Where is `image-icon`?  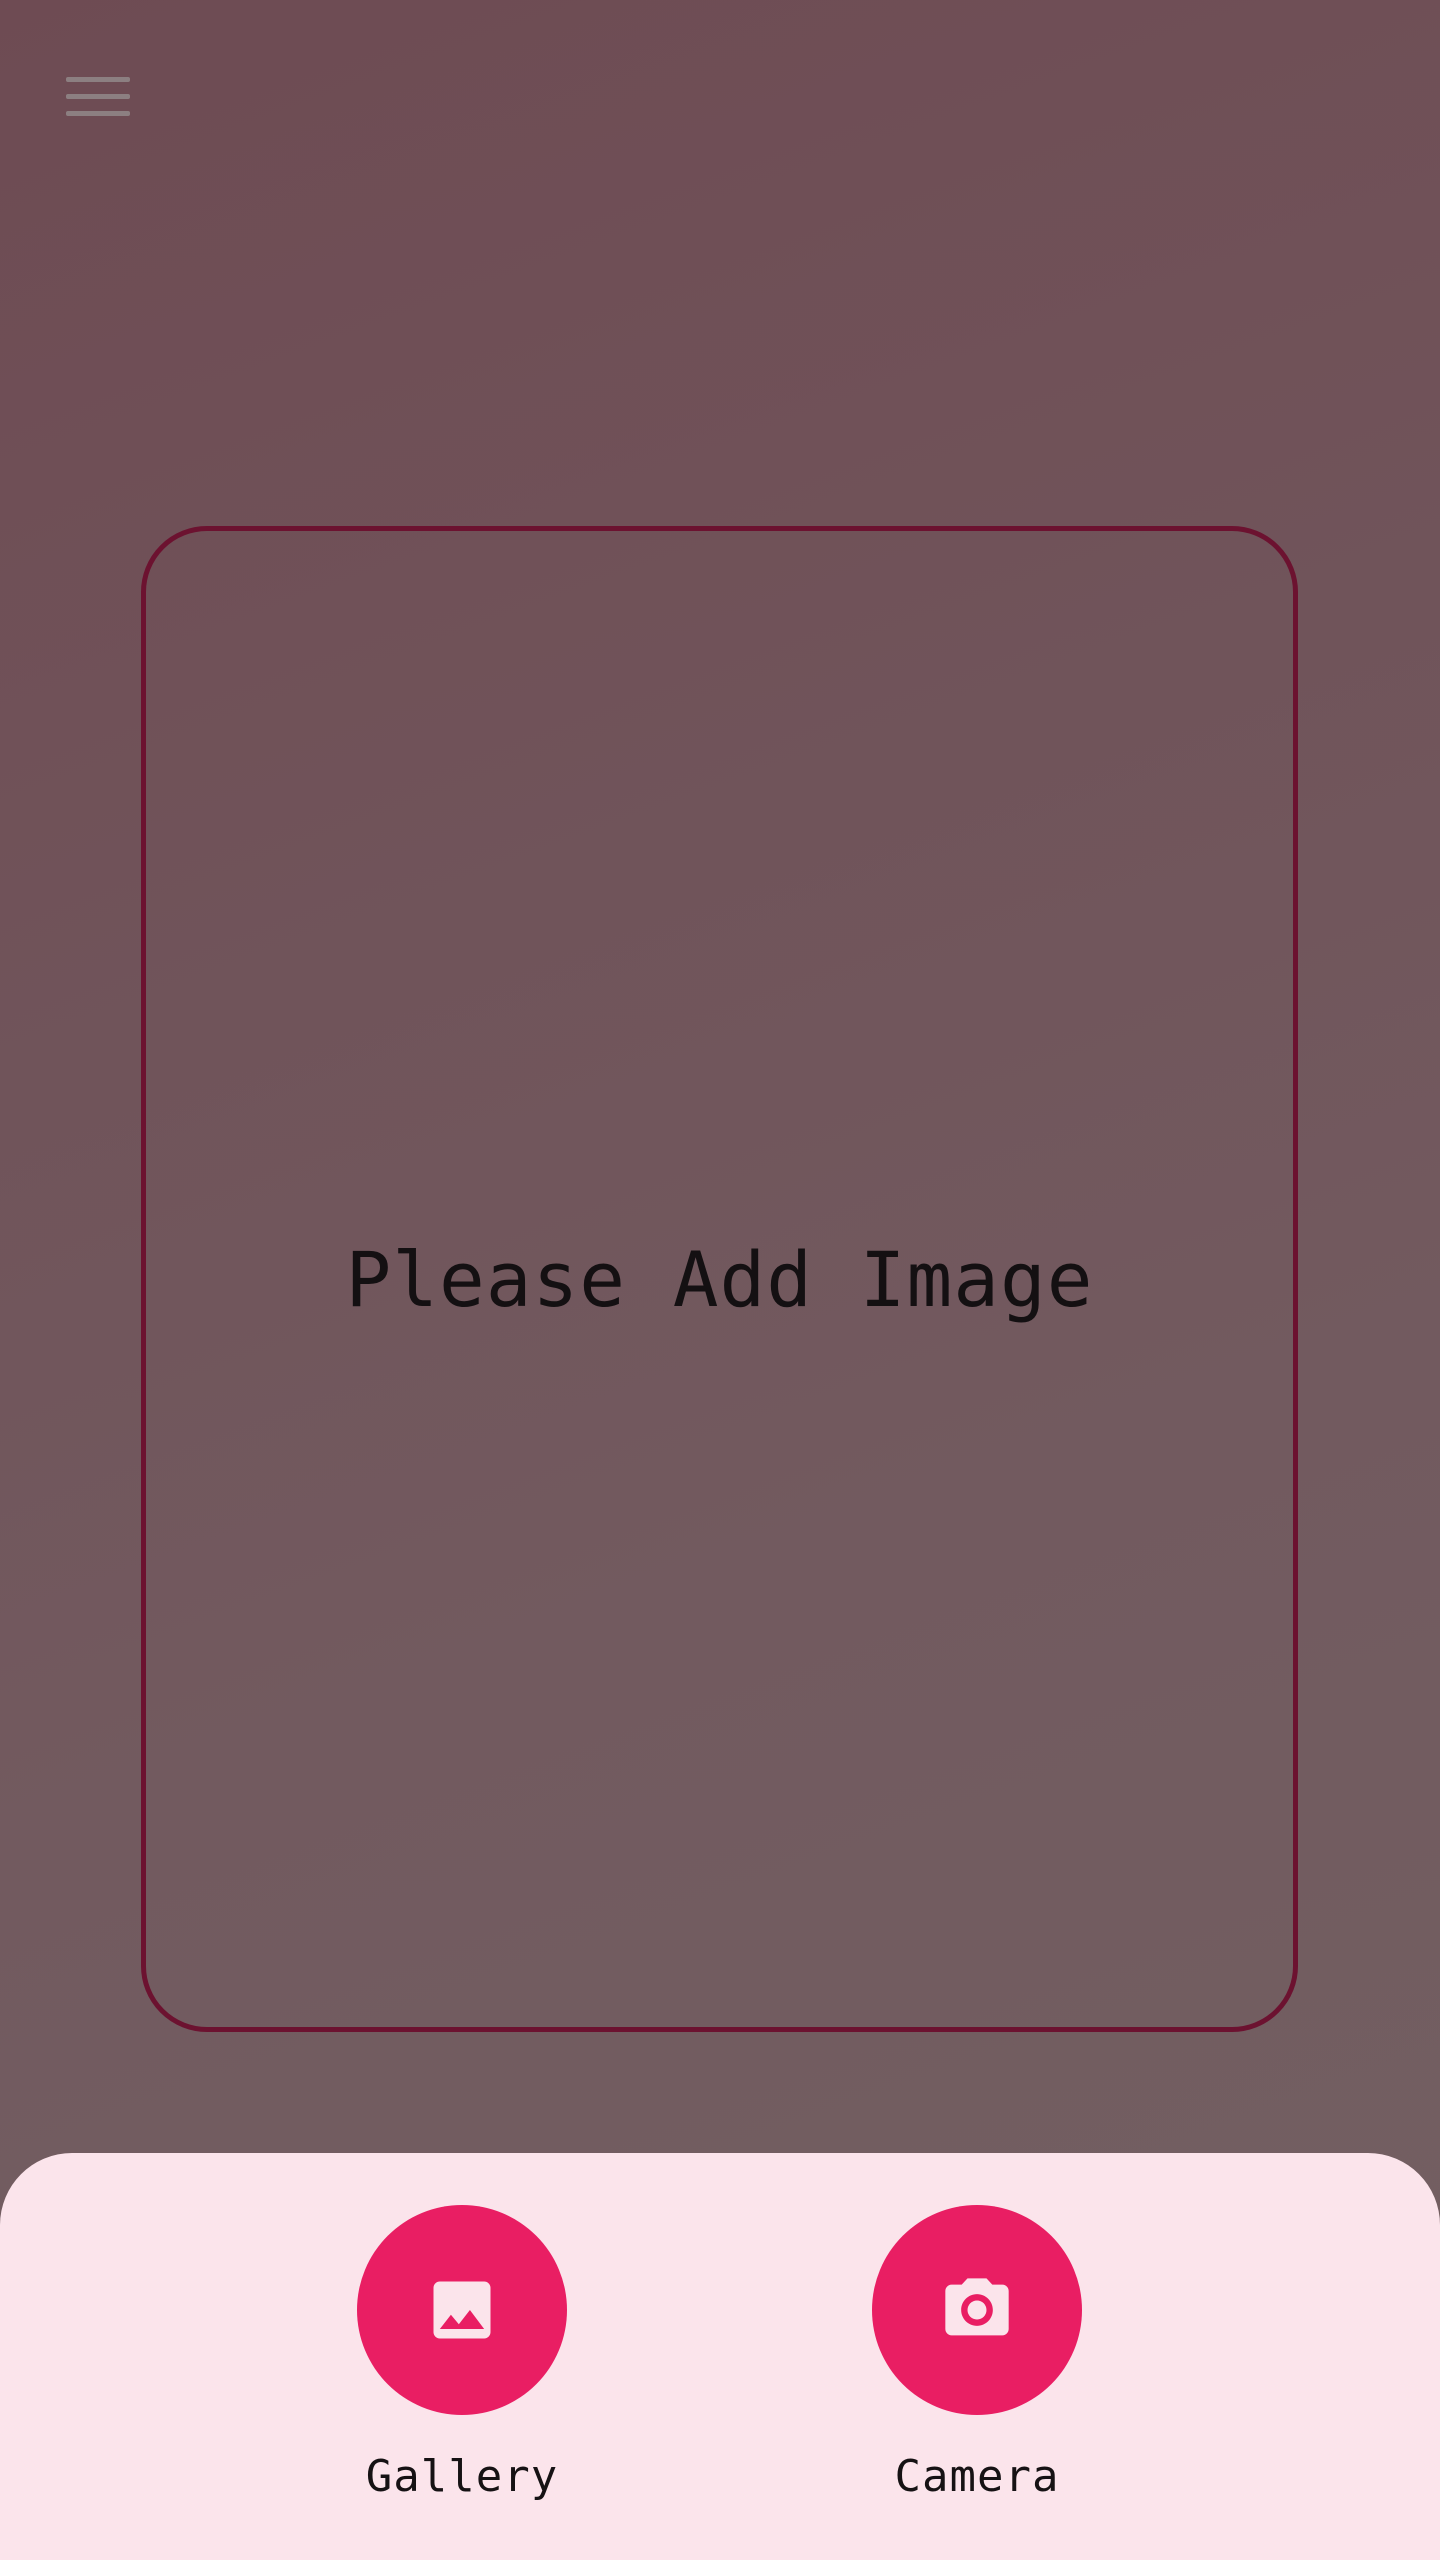
image-icon is located at coordinates (462, 2310).